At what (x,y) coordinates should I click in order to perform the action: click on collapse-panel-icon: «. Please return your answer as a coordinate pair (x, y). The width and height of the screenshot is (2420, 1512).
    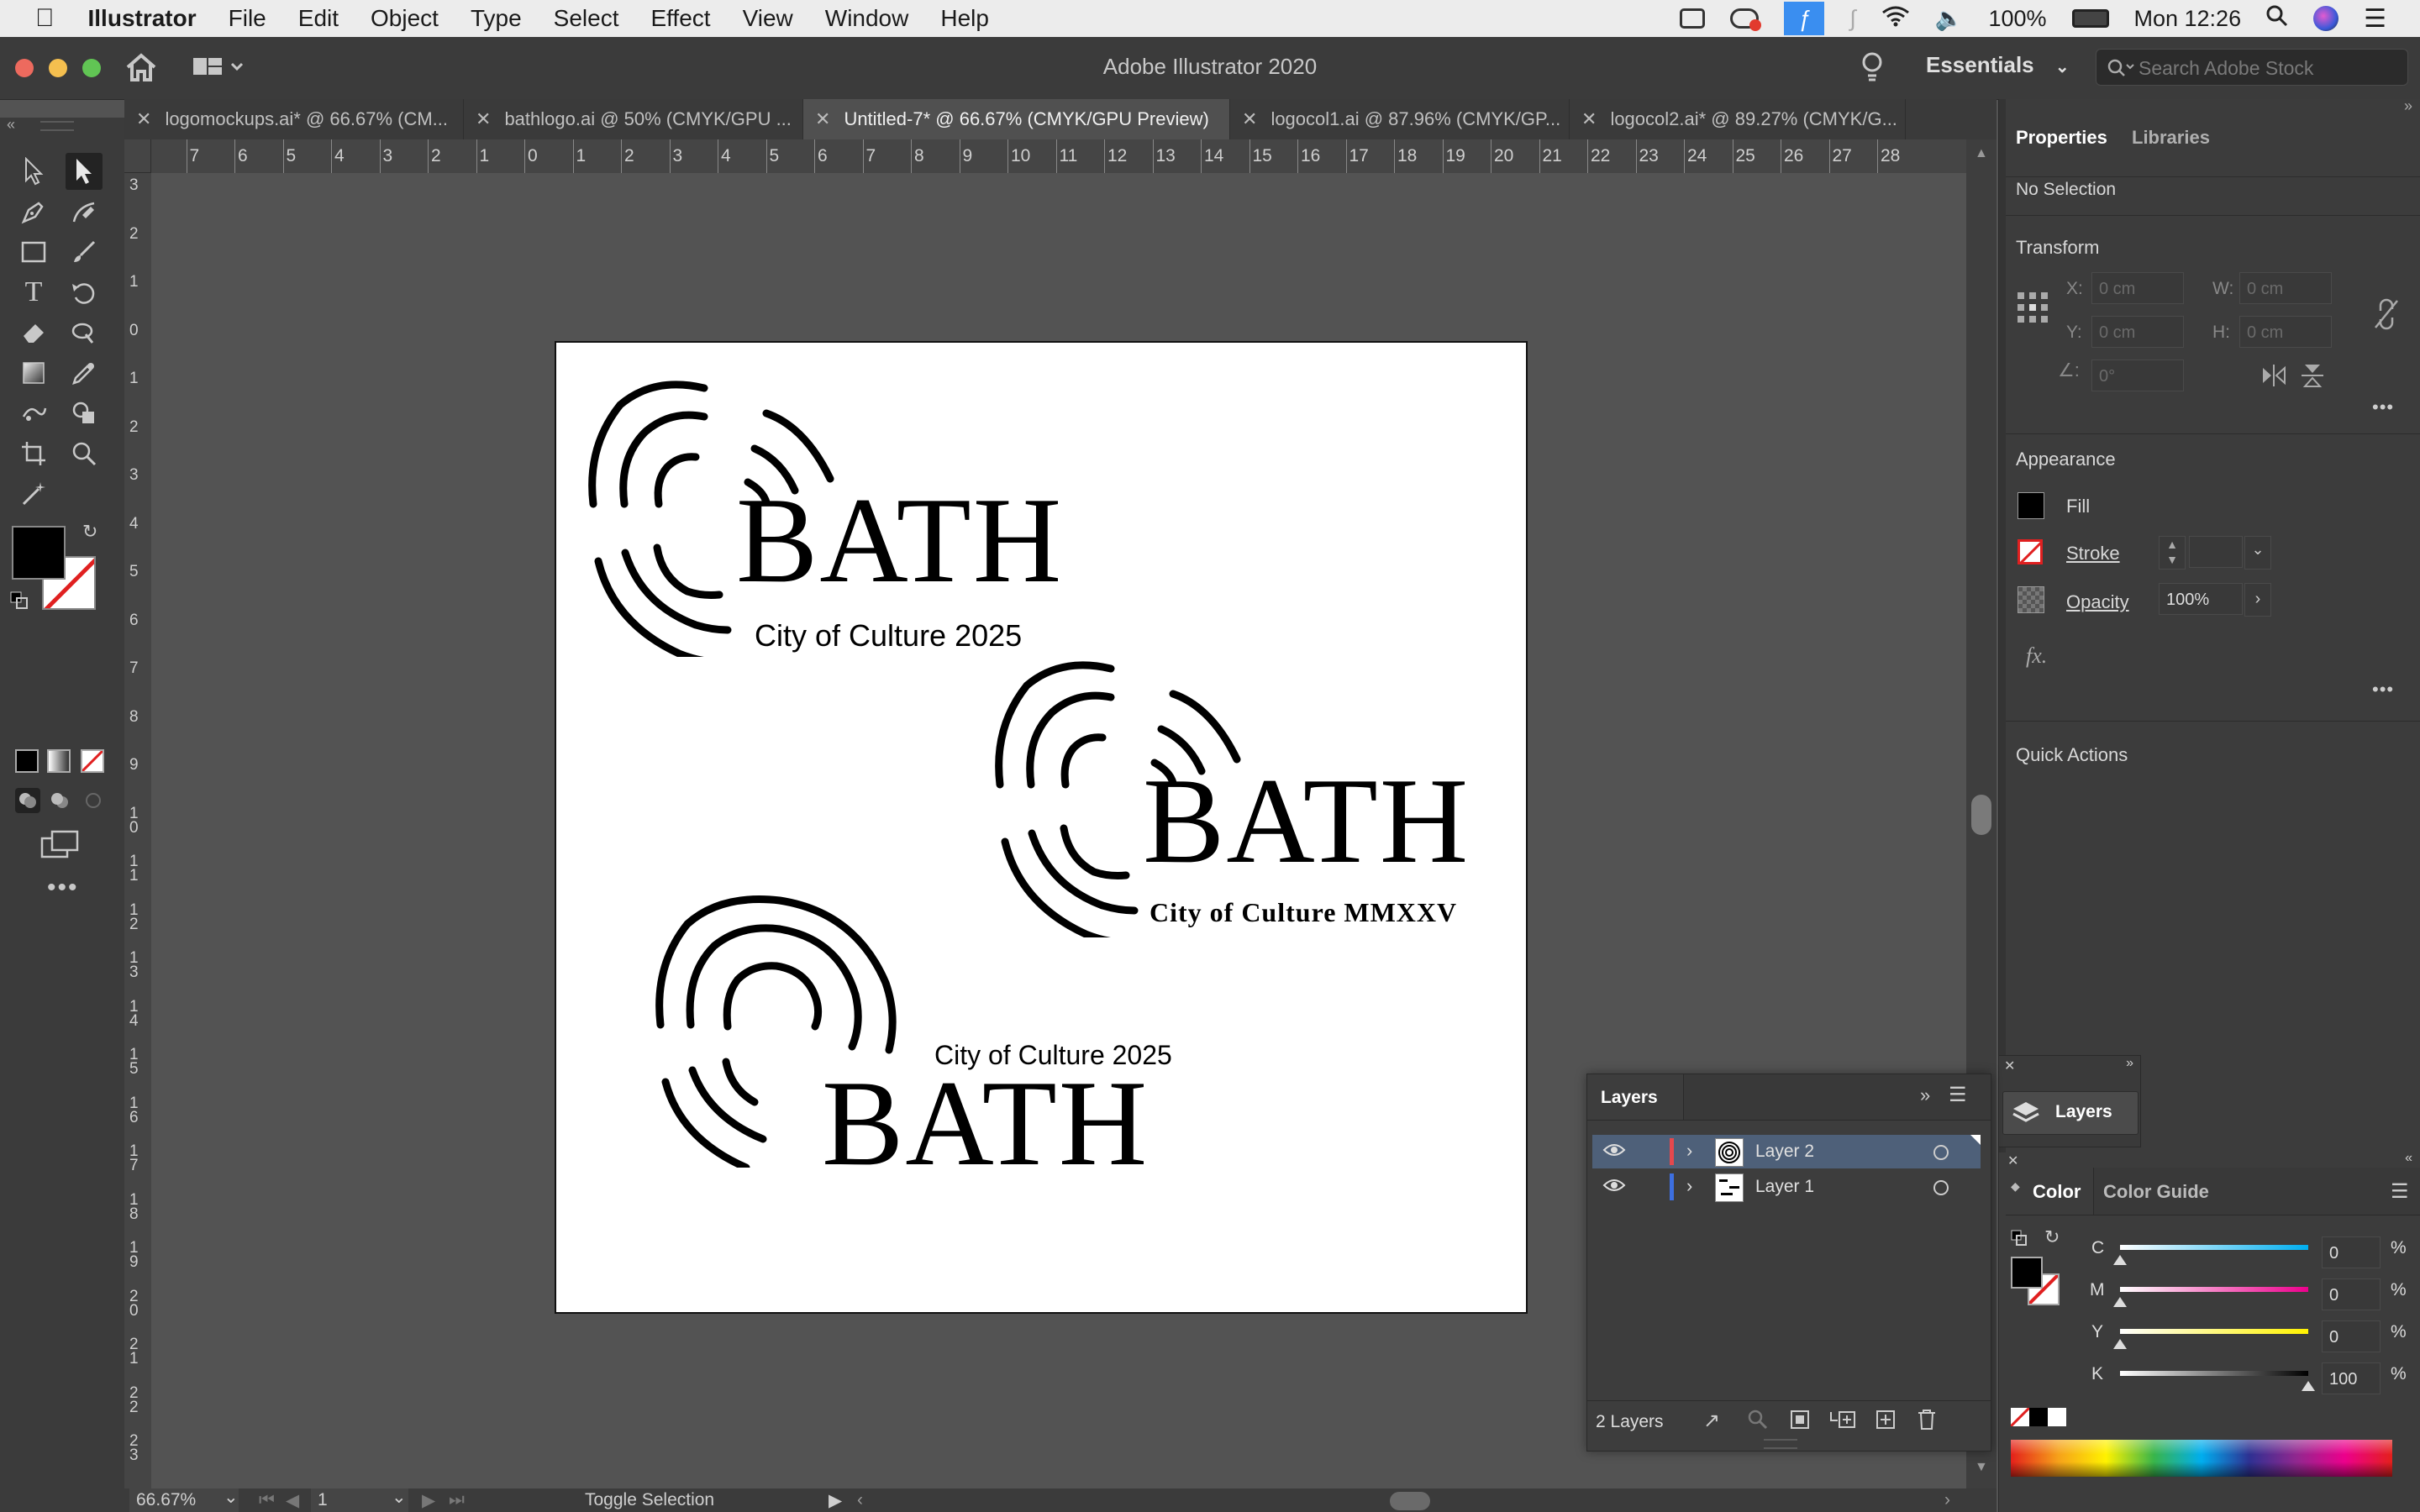
    Looking at the image, I should click on (2408, 1158).